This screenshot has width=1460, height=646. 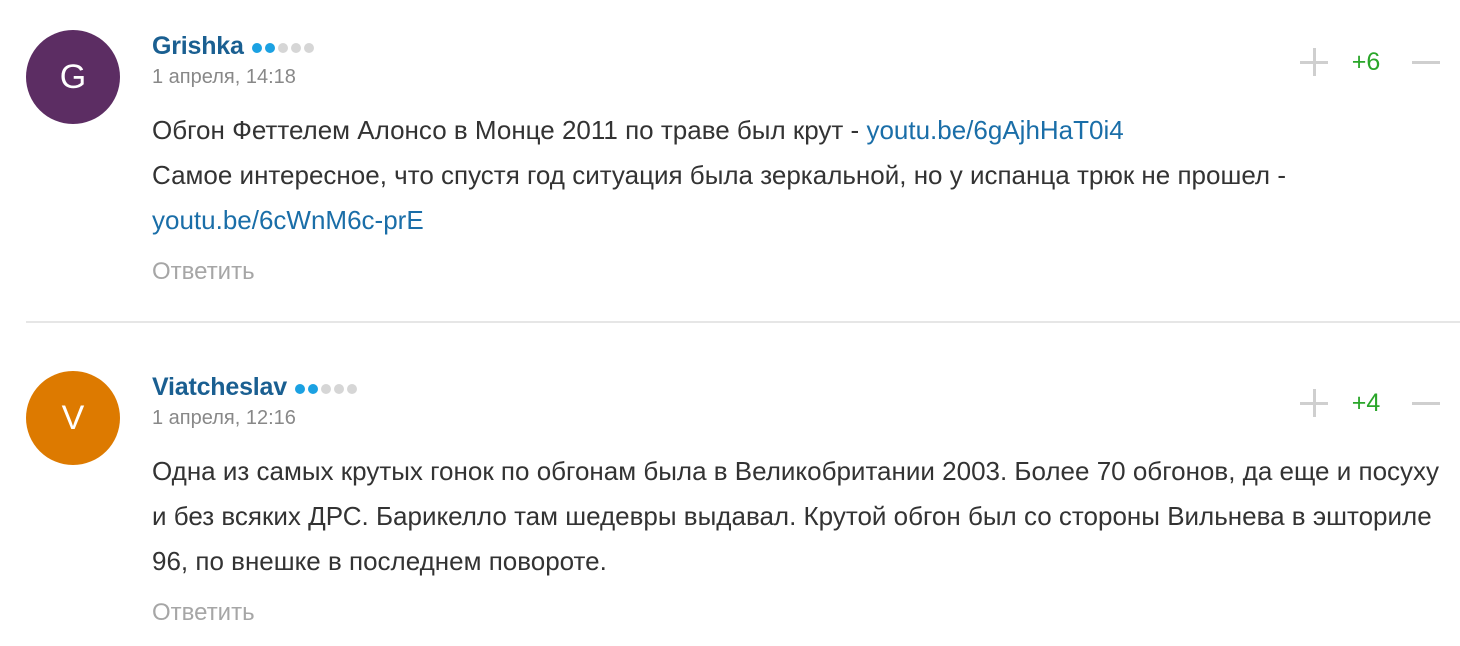 What do you see at coordinates (994, 130) in the screenshot?
I see `comment-link: youtu.be/6gAjhHaT0i4` at bounding box center [994, 130].